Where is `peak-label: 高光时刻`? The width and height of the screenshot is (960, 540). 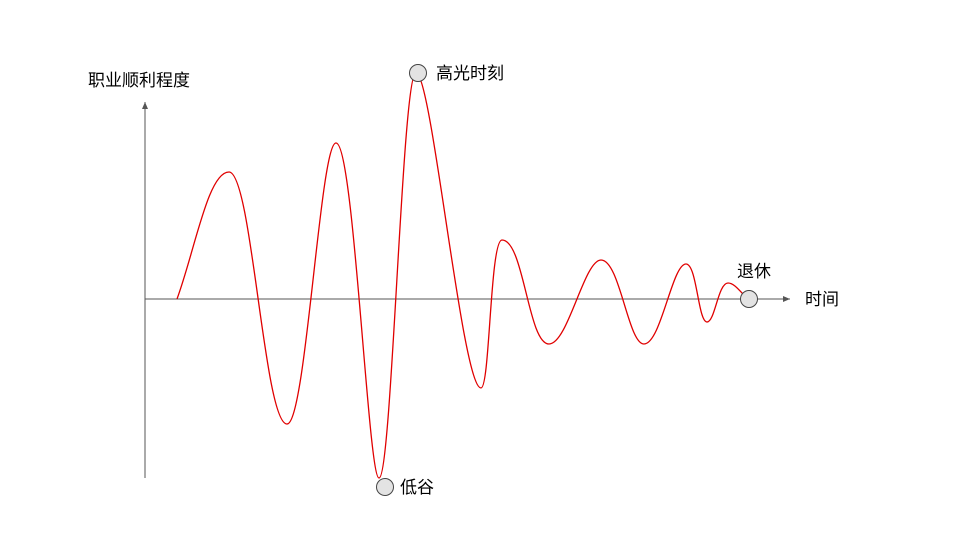
peak-label: 高光时刻 is located at coordinates (470, 74).